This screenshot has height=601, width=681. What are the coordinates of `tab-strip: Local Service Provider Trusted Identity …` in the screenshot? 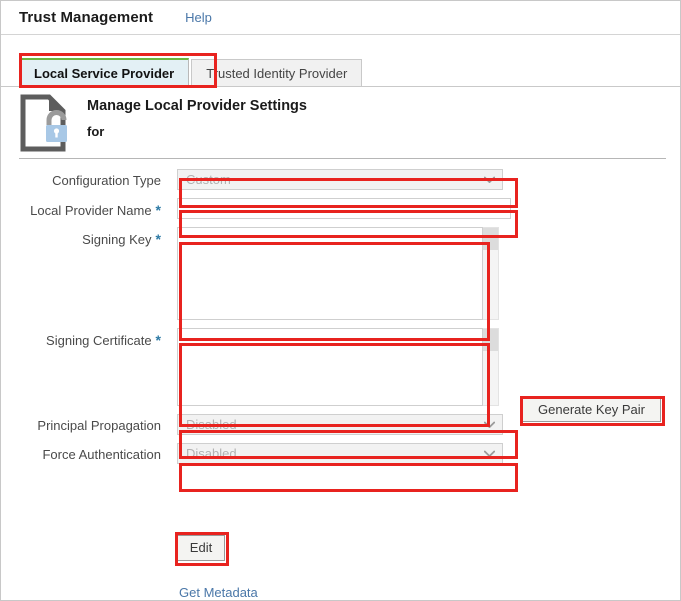 It's located at (340, 61).